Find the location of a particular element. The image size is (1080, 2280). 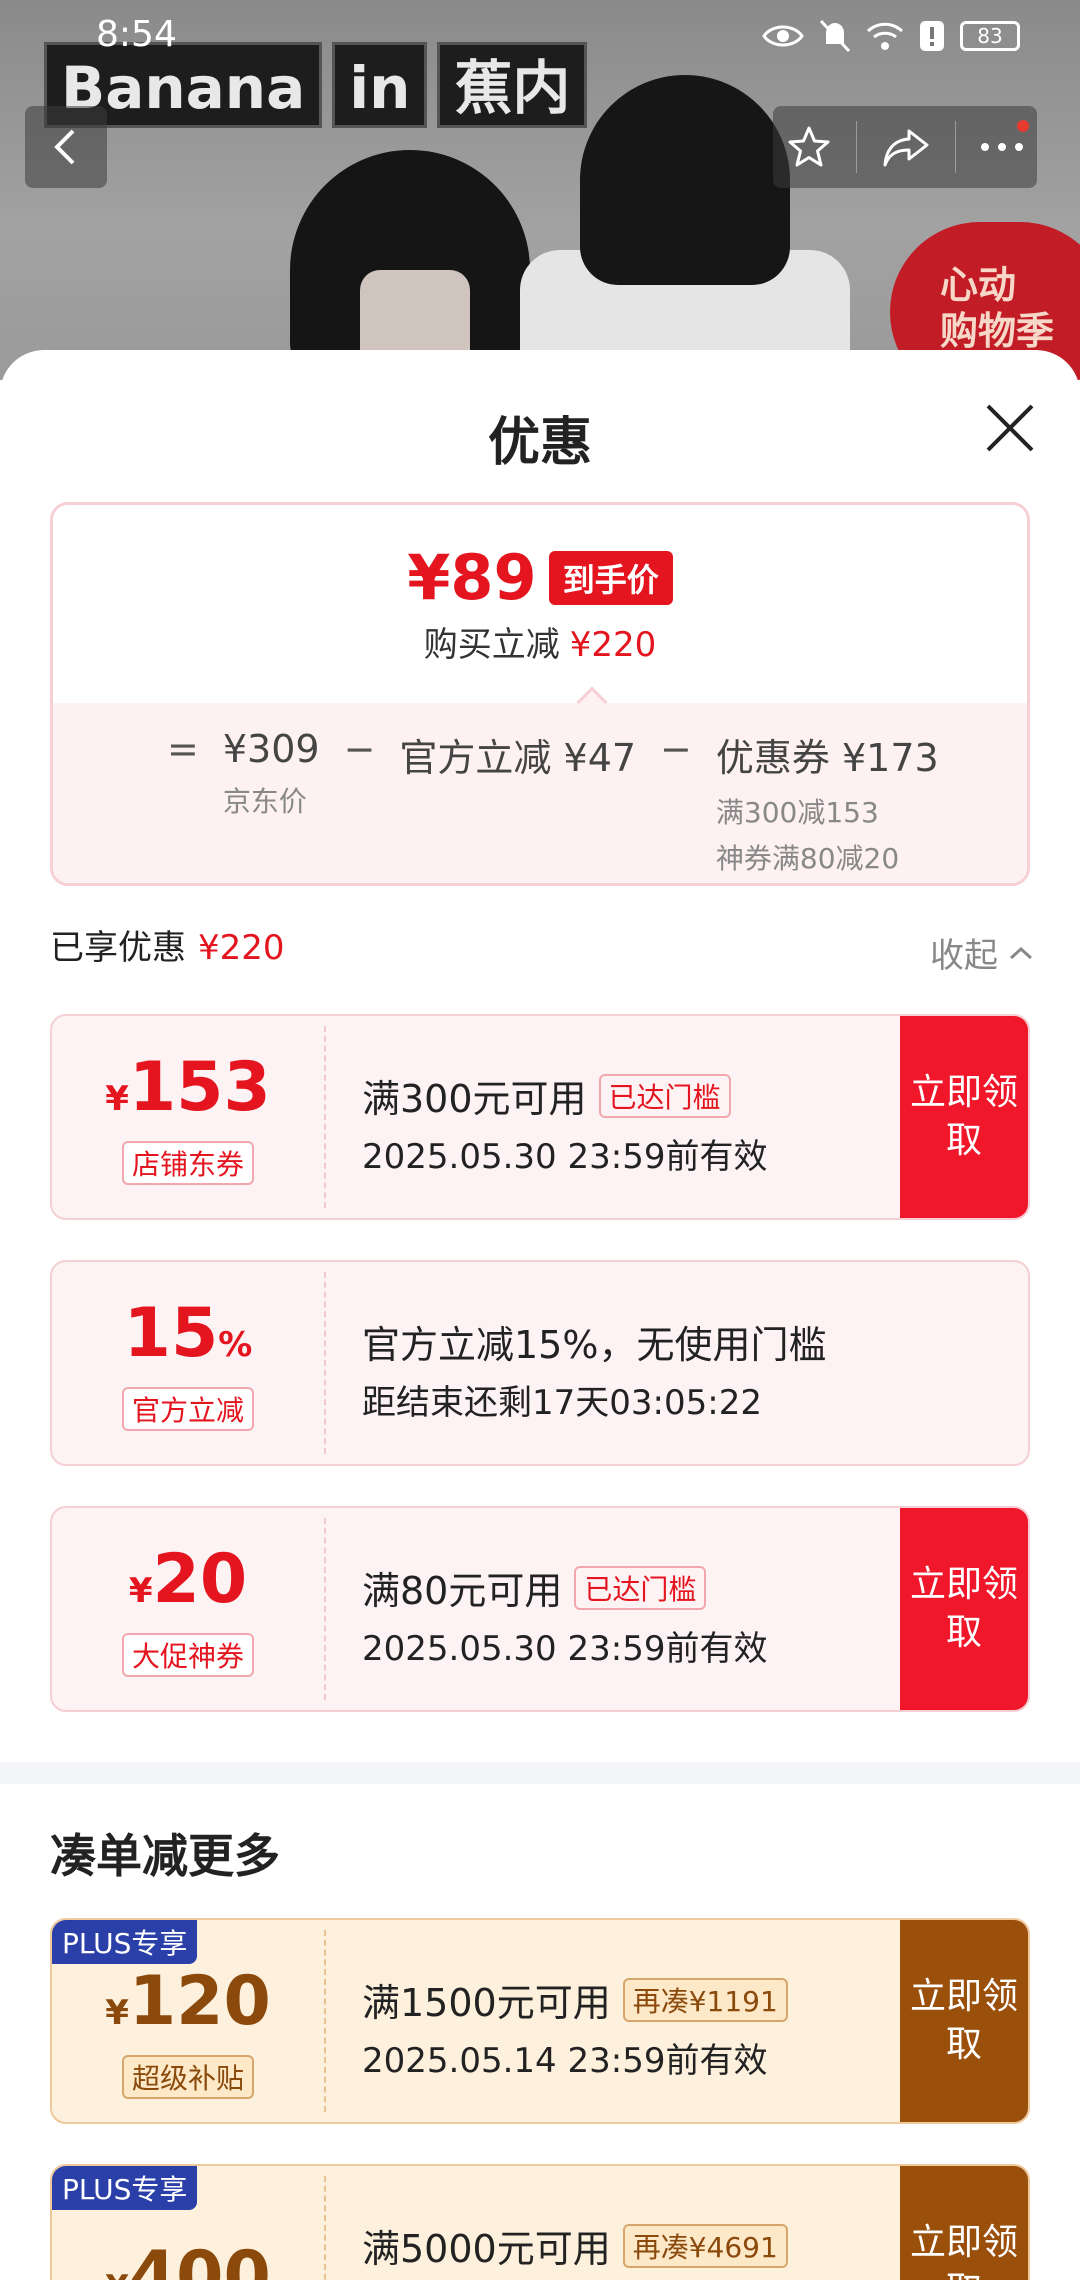

action-buttons is located at coordinates (905, 147).